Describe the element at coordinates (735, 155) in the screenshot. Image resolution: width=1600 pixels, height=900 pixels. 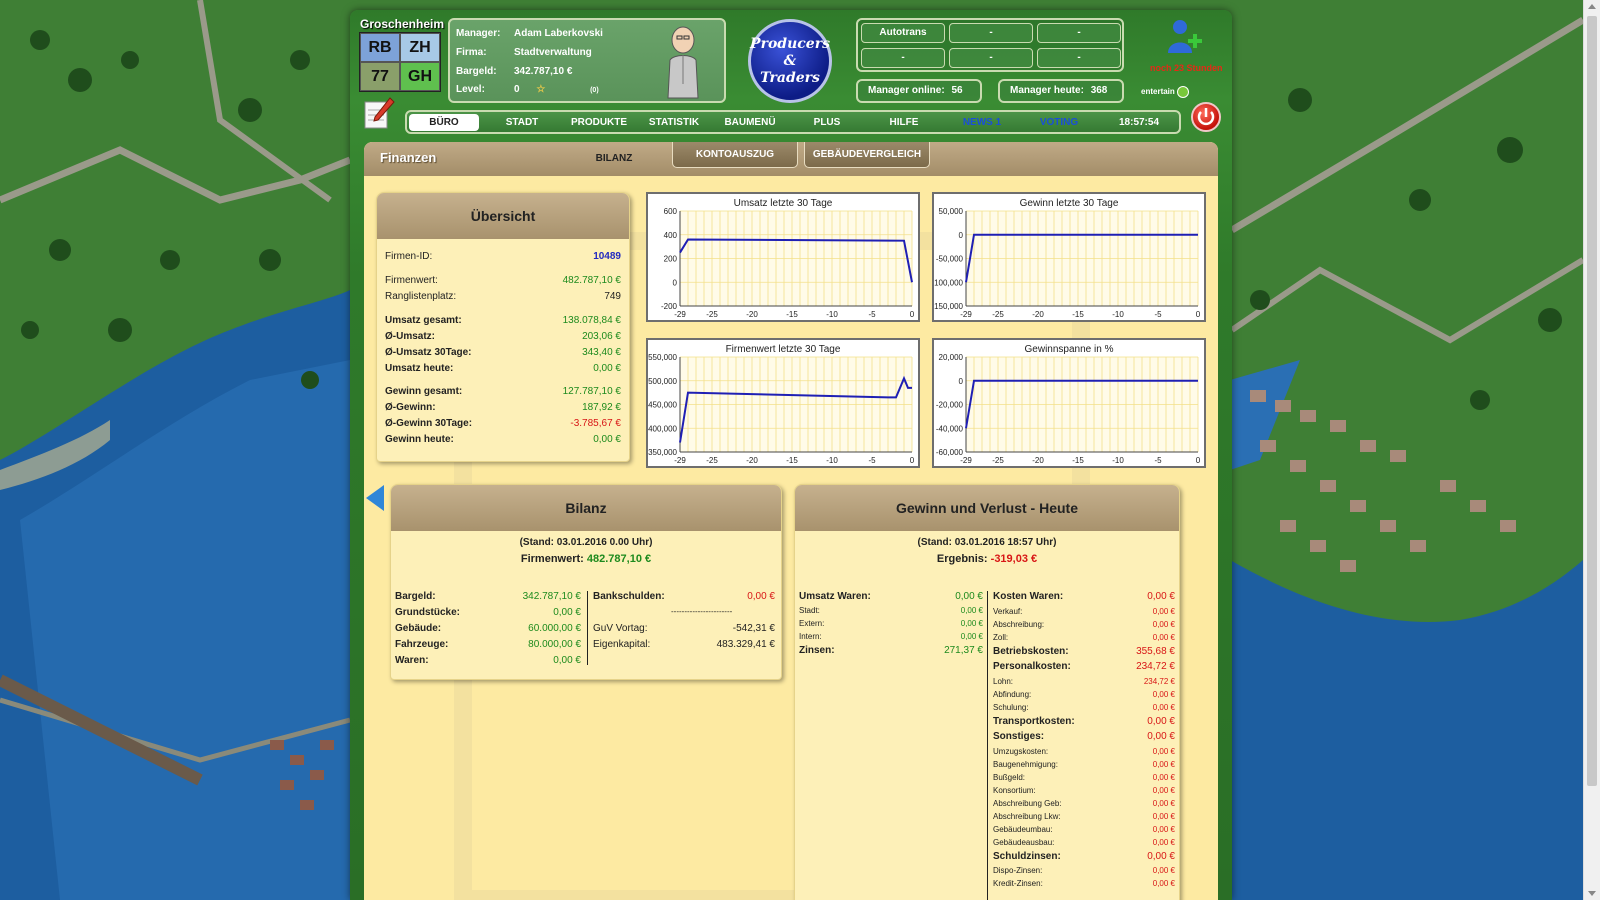
I see `tab-kontoauszug: KONTOAUSZUG` at that location.